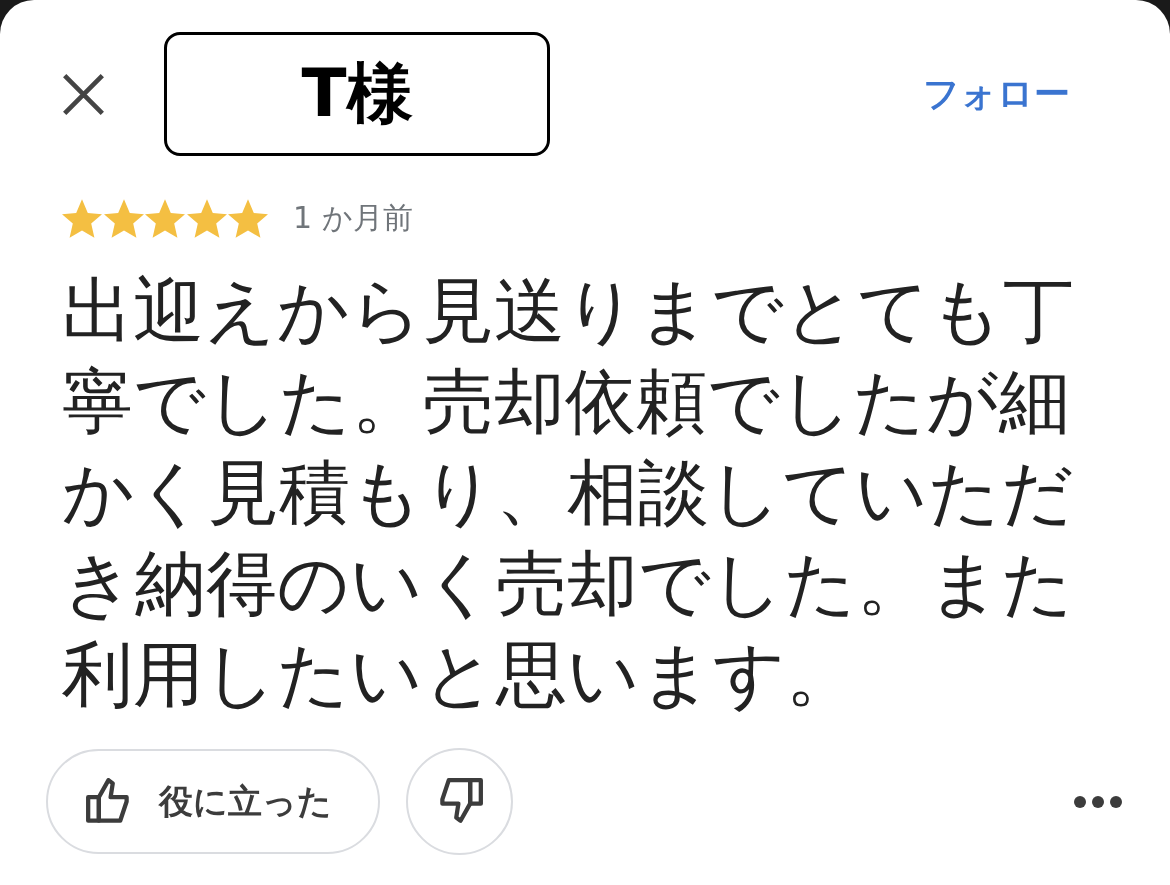 This screenshot has width=1170, height=885. I want to click on reviewer-name: T様, so click(357, 94).